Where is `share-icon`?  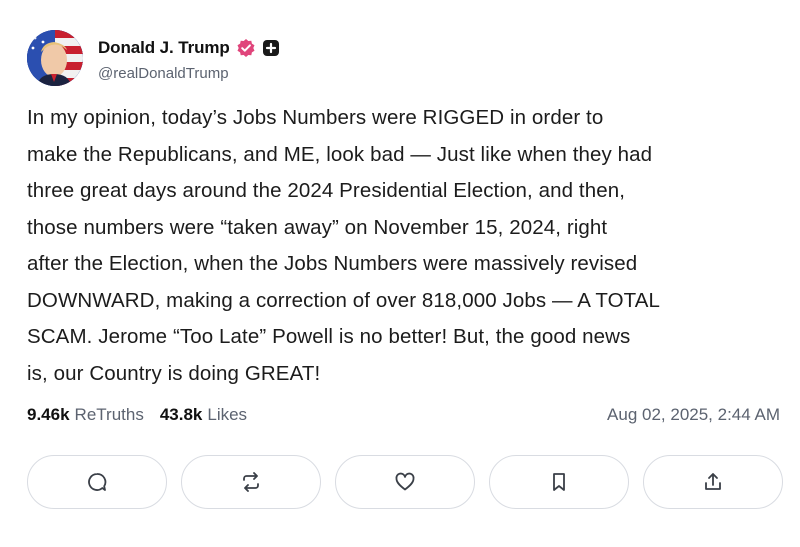 share-icon is located at coordinates (713, 482).